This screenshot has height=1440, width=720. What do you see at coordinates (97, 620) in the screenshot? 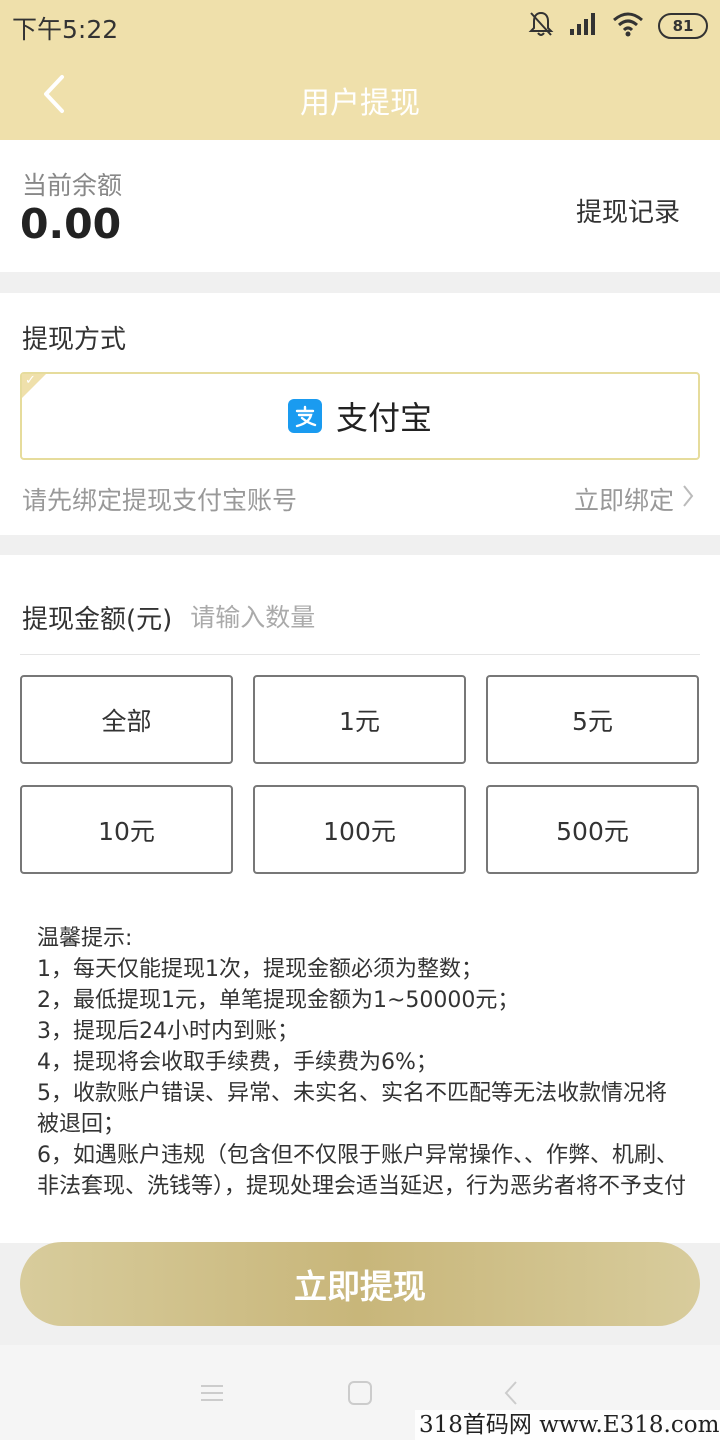
I see `amount-label: 提现金额(元)` at bounding box center [97, 620].